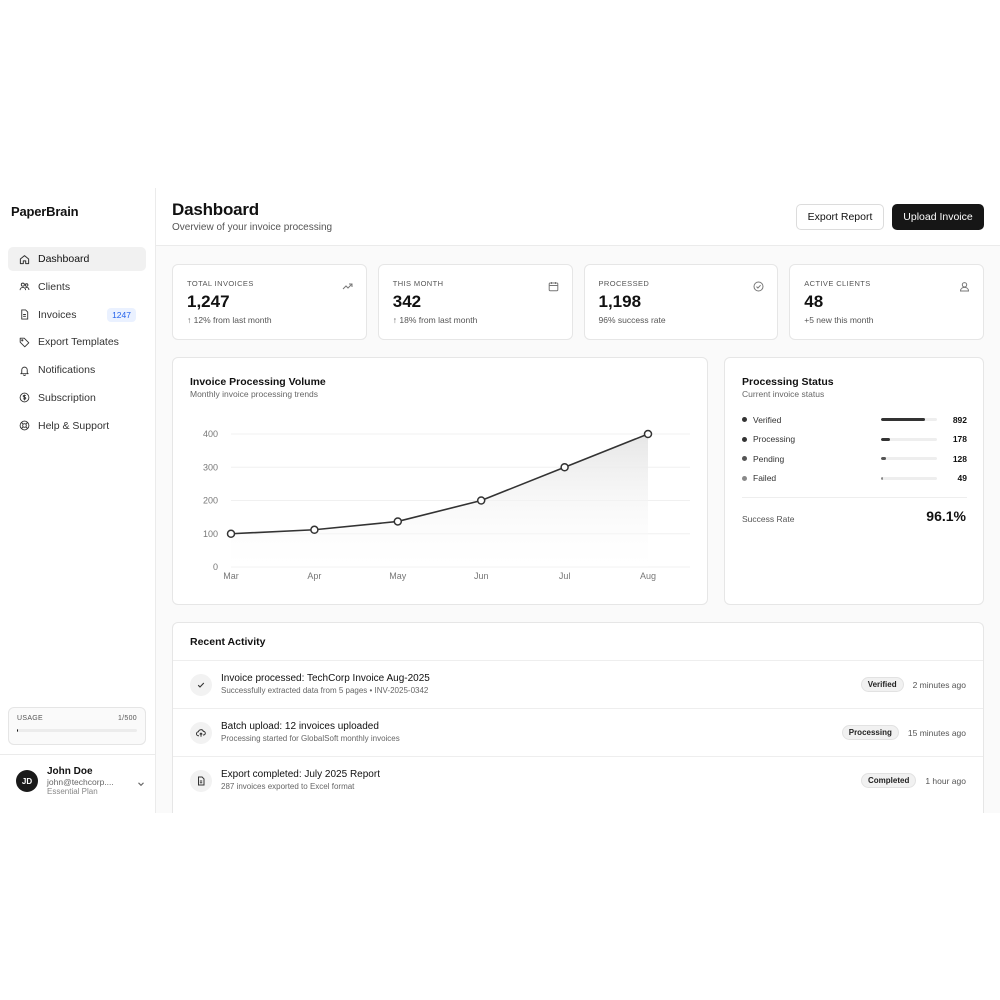 Image resolution: width=1000 pixels, height=1000 pixels. Describe the element at coordinates (854, 420) in the screenshot. I see `status-row-verified: Verified 892` at that location.